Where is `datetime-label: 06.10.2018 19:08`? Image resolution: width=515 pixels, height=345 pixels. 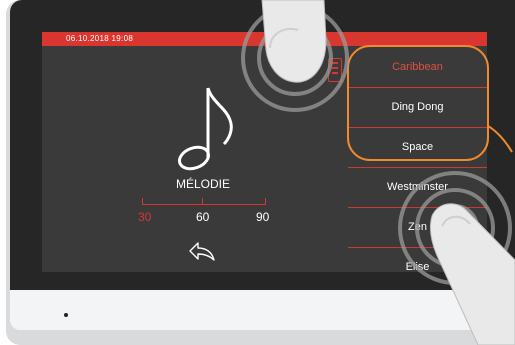
datetime-label: 06.10.2018 19:08 is located at coordinates (100, 38).